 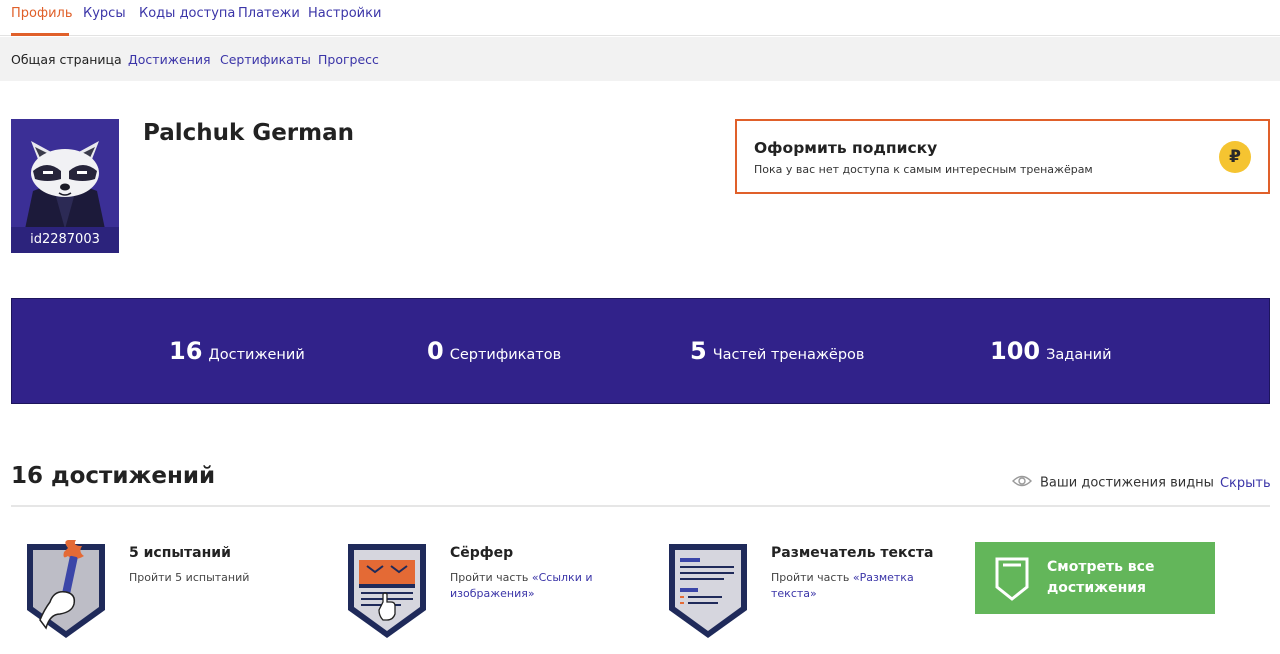 I want to click on stat-achievements: 16 Достижений, so click(x=237, y=351).